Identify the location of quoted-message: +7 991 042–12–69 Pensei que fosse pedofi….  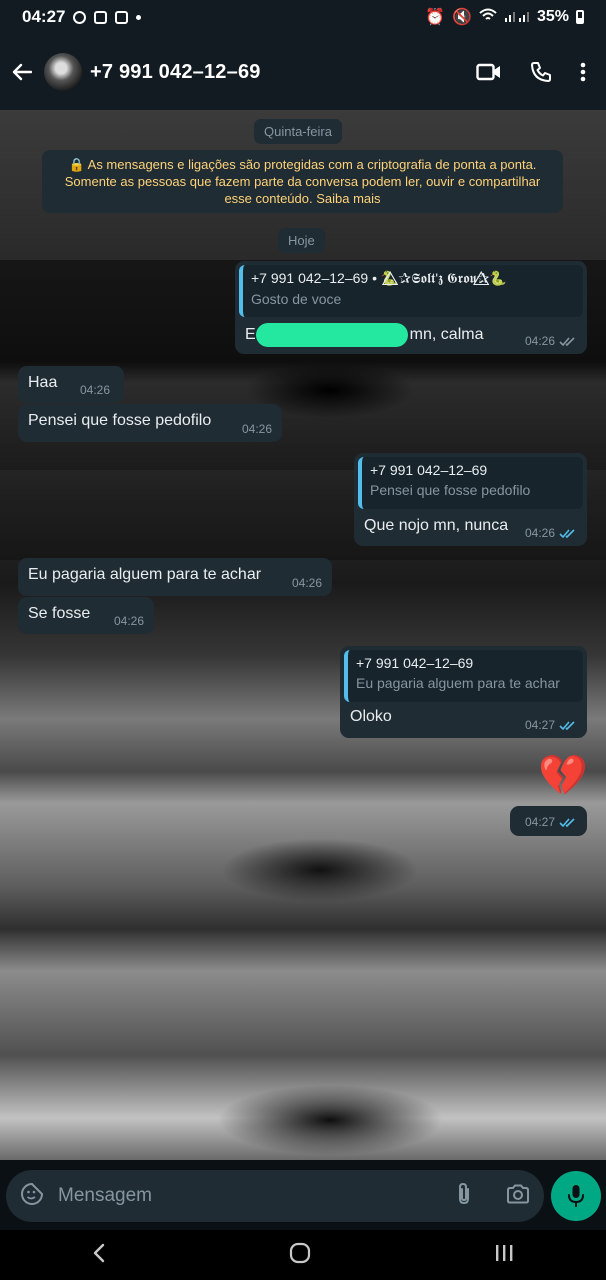
(470, 483).